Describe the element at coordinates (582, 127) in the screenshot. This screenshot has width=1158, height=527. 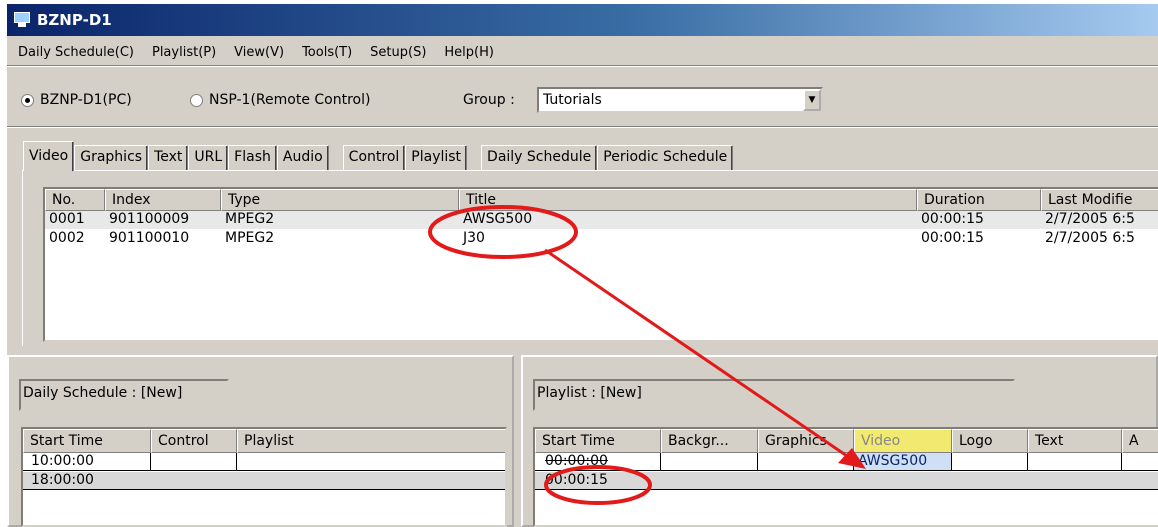
I see `options-separator` at that location.